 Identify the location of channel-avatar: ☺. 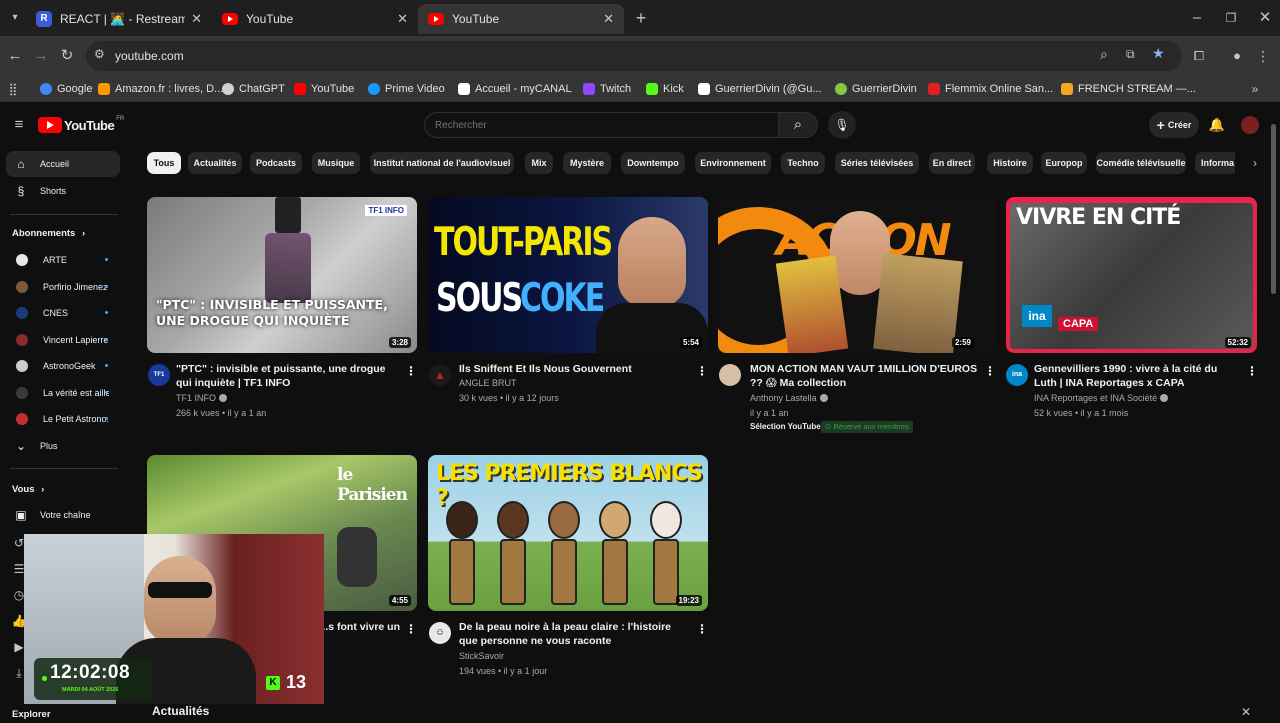
(440, 633).